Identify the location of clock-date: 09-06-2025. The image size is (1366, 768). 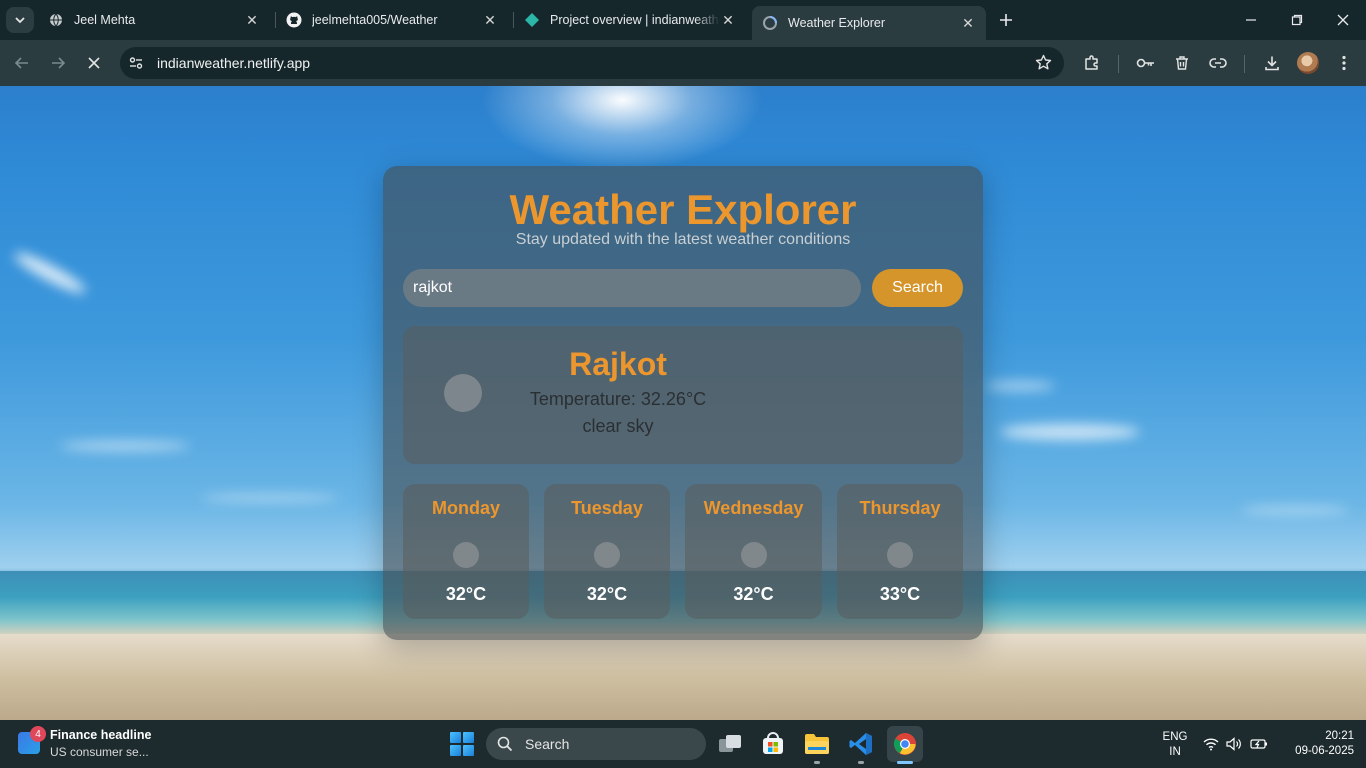
(1324, 751).